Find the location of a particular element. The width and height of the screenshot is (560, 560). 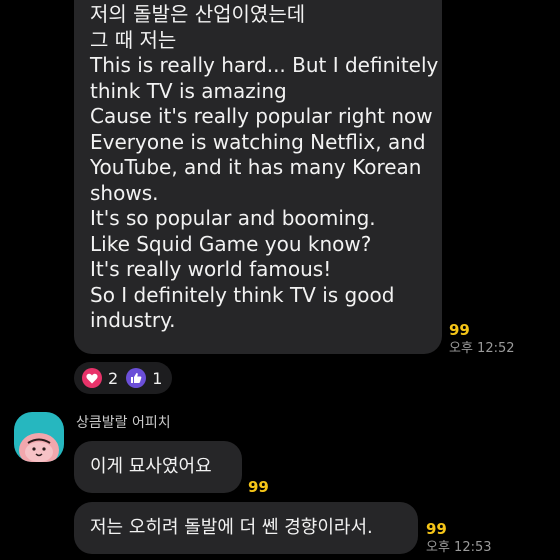

reaction-bar: 2 1 is located at coordinates (123, 378).